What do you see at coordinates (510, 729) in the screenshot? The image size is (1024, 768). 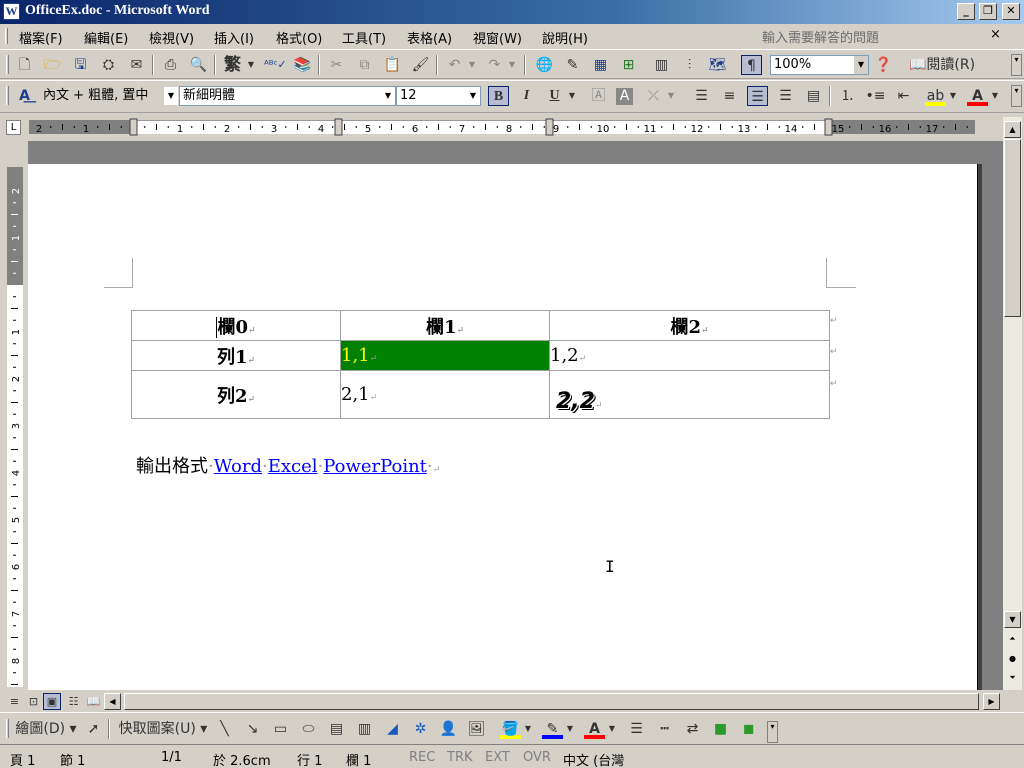 I see `fill-color-icon: 🪣` at bounding box center [510, 729].